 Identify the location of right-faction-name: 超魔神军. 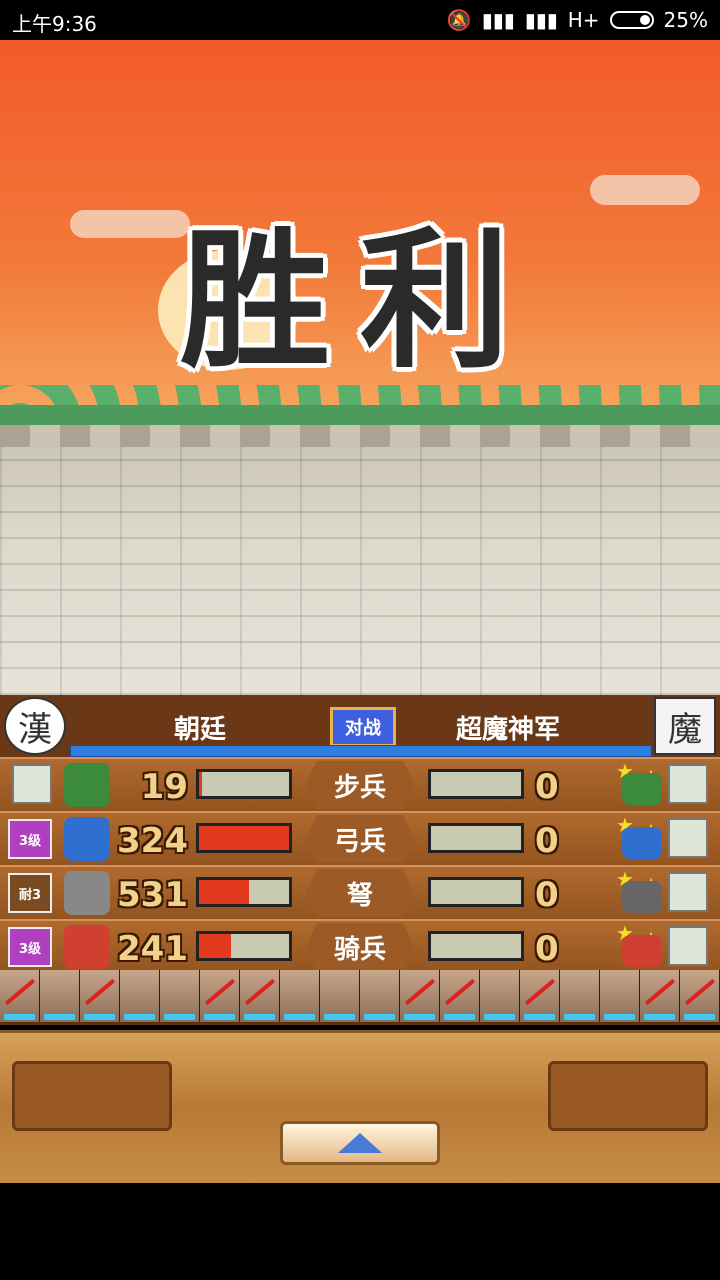
(508, 730).